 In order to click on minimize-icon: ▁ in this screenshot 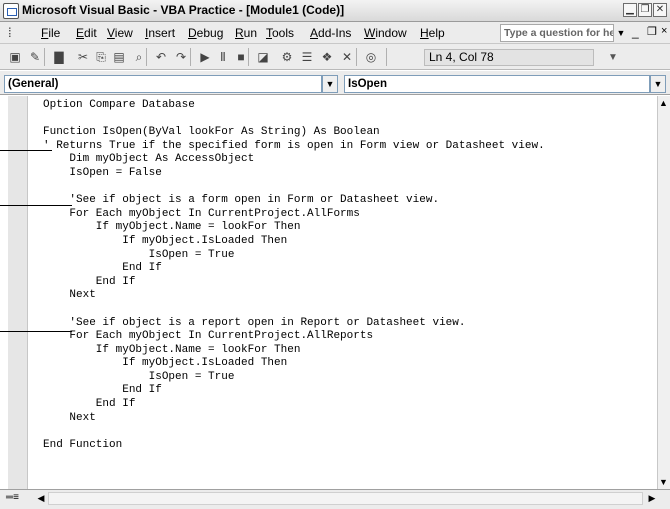, I will do `click(630, 10)`.